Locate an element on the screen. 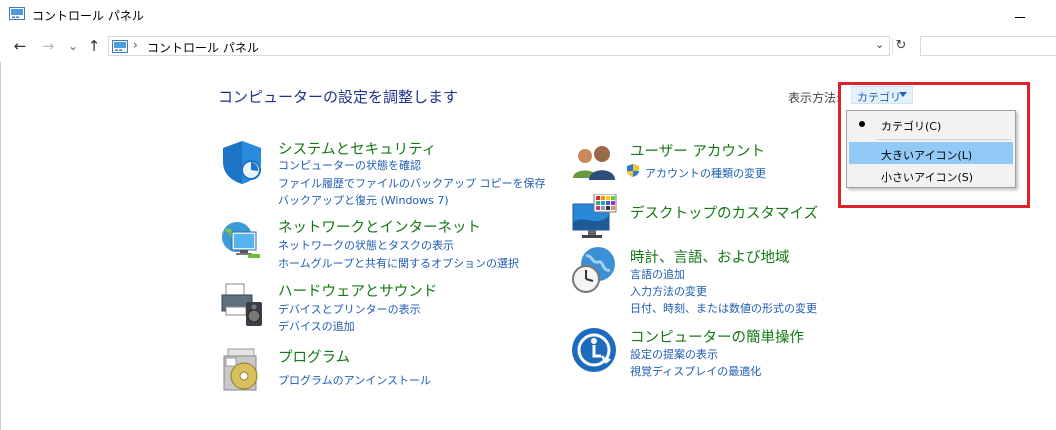 The width and height of the screenshot is (1056, 430). recent-locations-button: ⌄ is located at coordinates (73, 46).